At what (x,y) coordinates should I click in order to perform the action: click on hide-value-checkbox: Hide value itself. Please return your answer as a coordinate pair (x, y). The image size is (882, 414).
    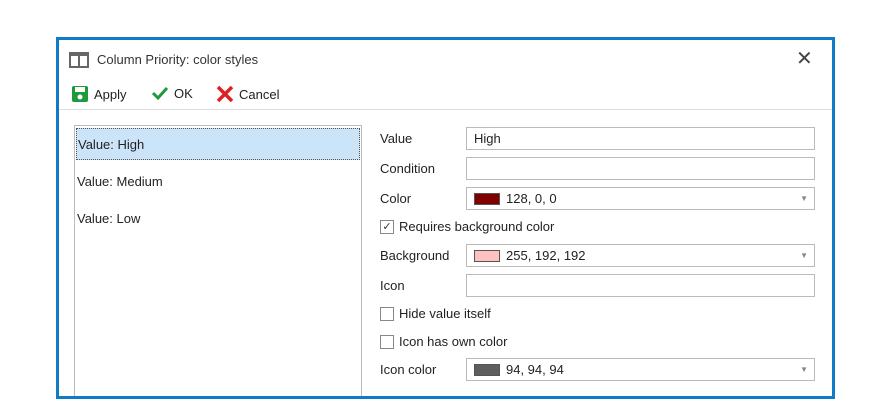
    Looking at the image, I should click on (435, 313).